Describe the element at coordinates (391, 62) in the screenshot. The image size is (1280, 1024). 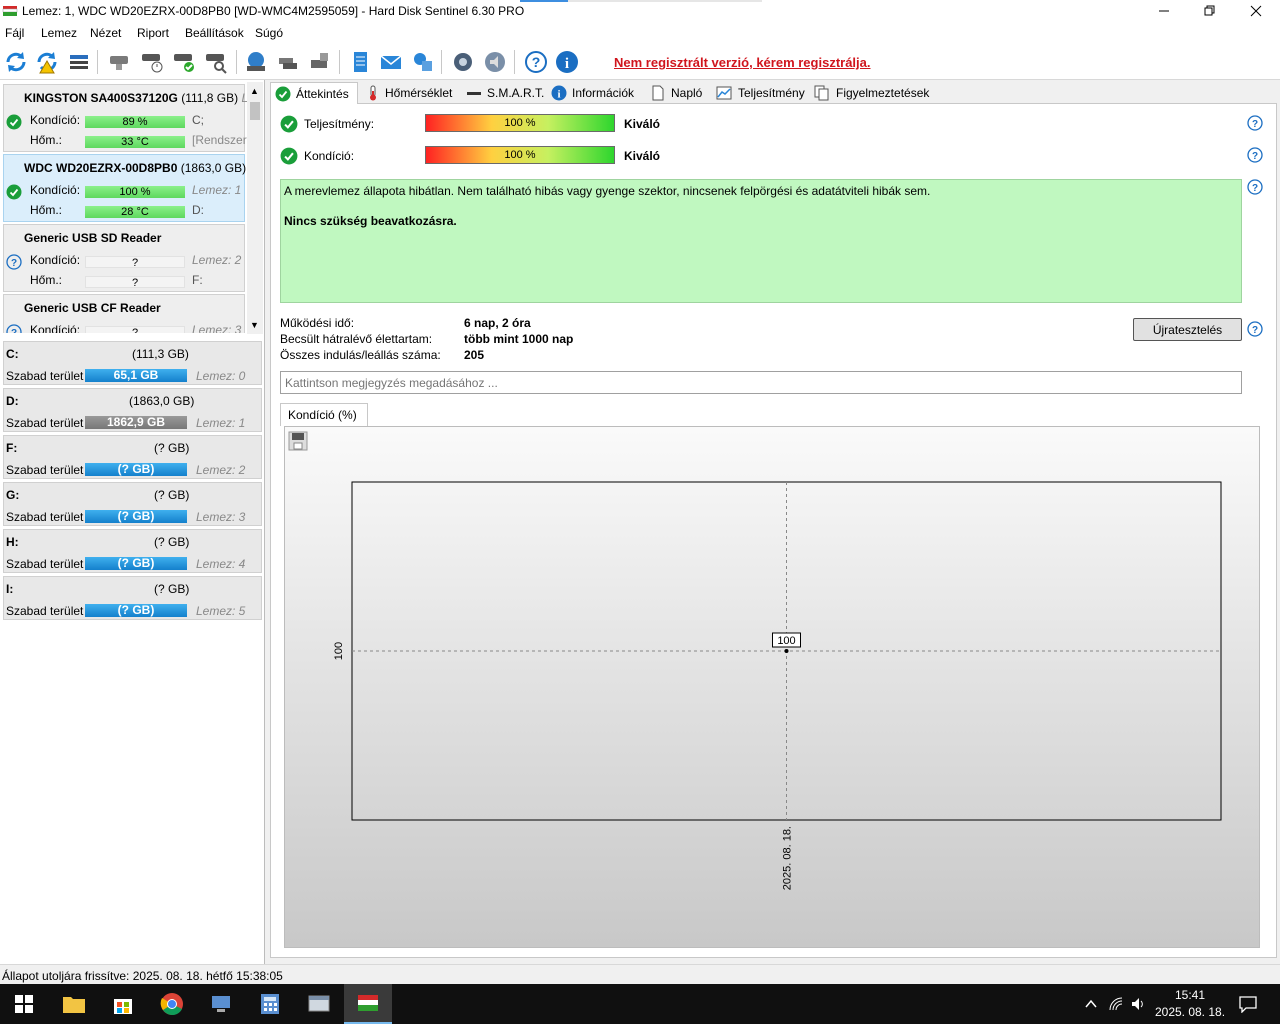
I see `email-report-button` at that location.